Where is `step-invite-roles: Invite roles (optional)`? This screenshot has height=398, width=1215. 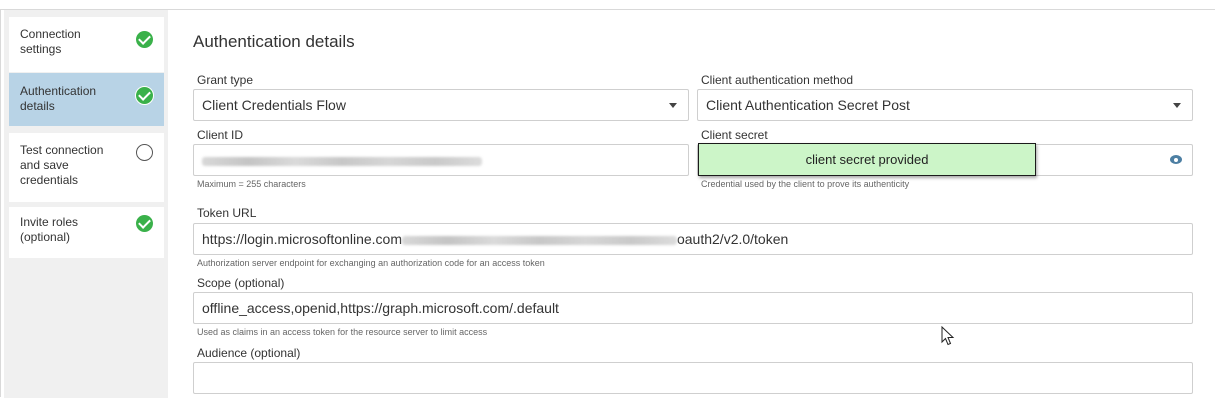
step-invite-roles: Invite roles (optional) is located at coordinates (86, 232).